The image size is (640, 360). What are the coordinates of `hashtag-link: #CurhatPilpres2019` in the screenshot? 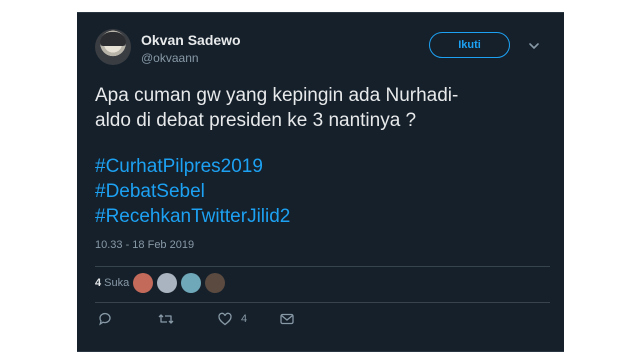 It's located at (192, 166).